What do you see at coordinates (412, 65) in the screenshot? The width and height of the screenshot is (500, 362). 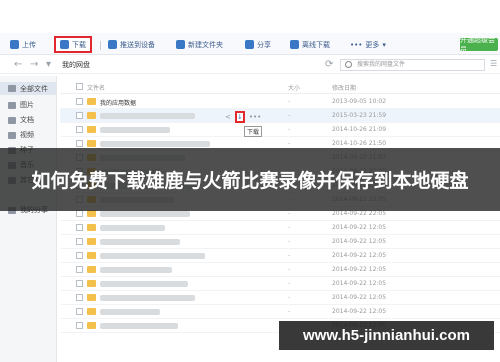 I see `search-input: 搜索我的网盘文件` at bounding box center [412, 65].